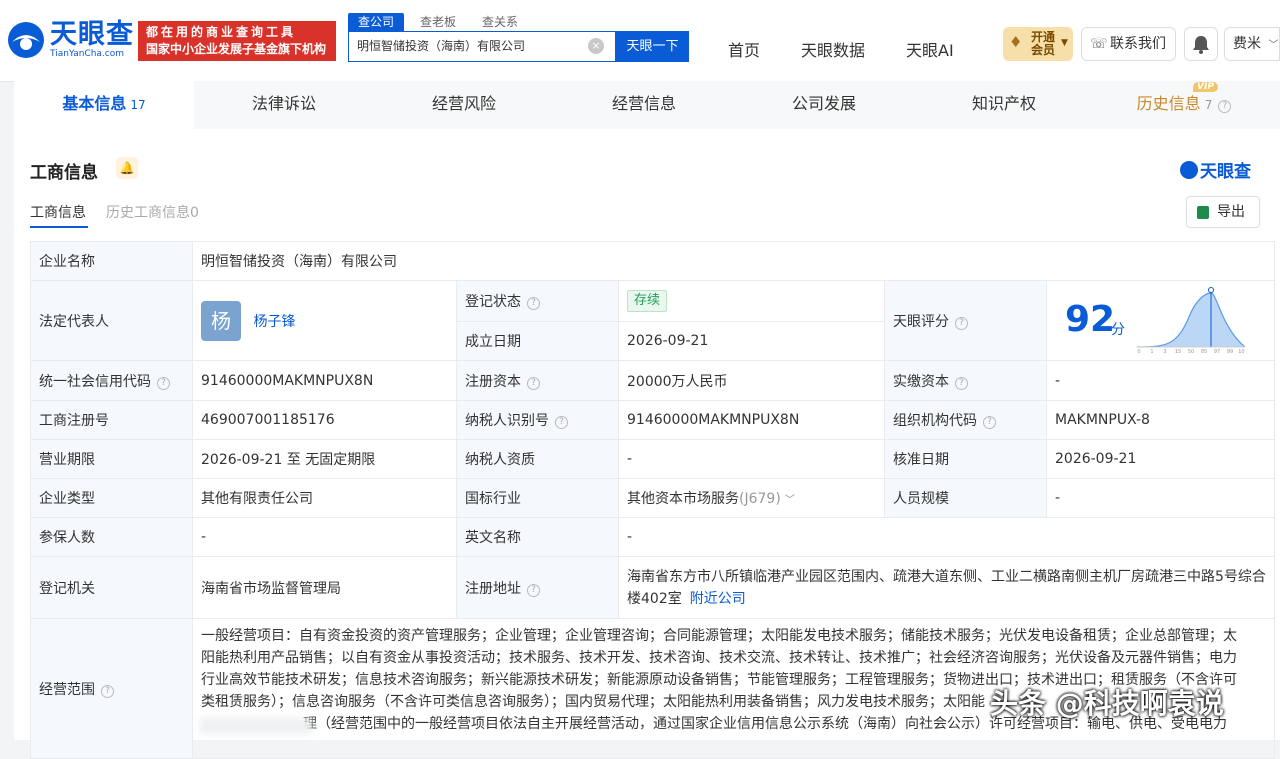  Describe the element at coordinates (274, 322) in the screenshot. I see `legal-rep-link: 杨子锋` at that location.